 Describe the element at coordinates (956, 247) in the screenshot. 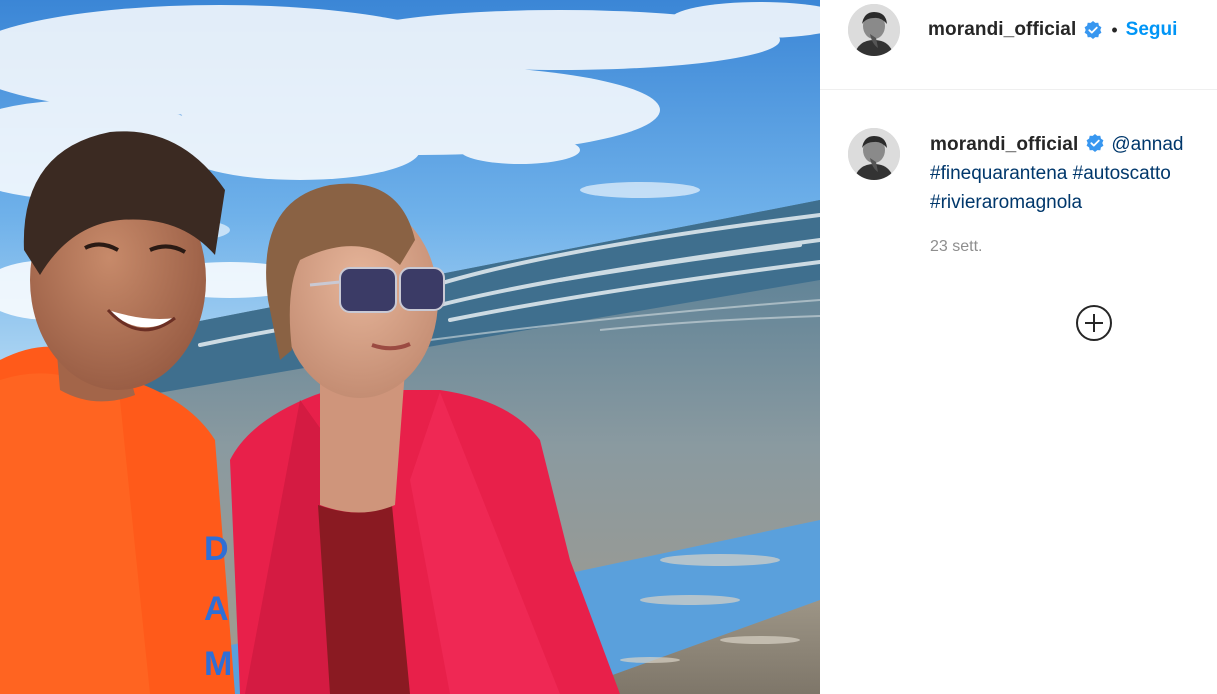

I see `post-timestamp: 23 sett.` at that location.